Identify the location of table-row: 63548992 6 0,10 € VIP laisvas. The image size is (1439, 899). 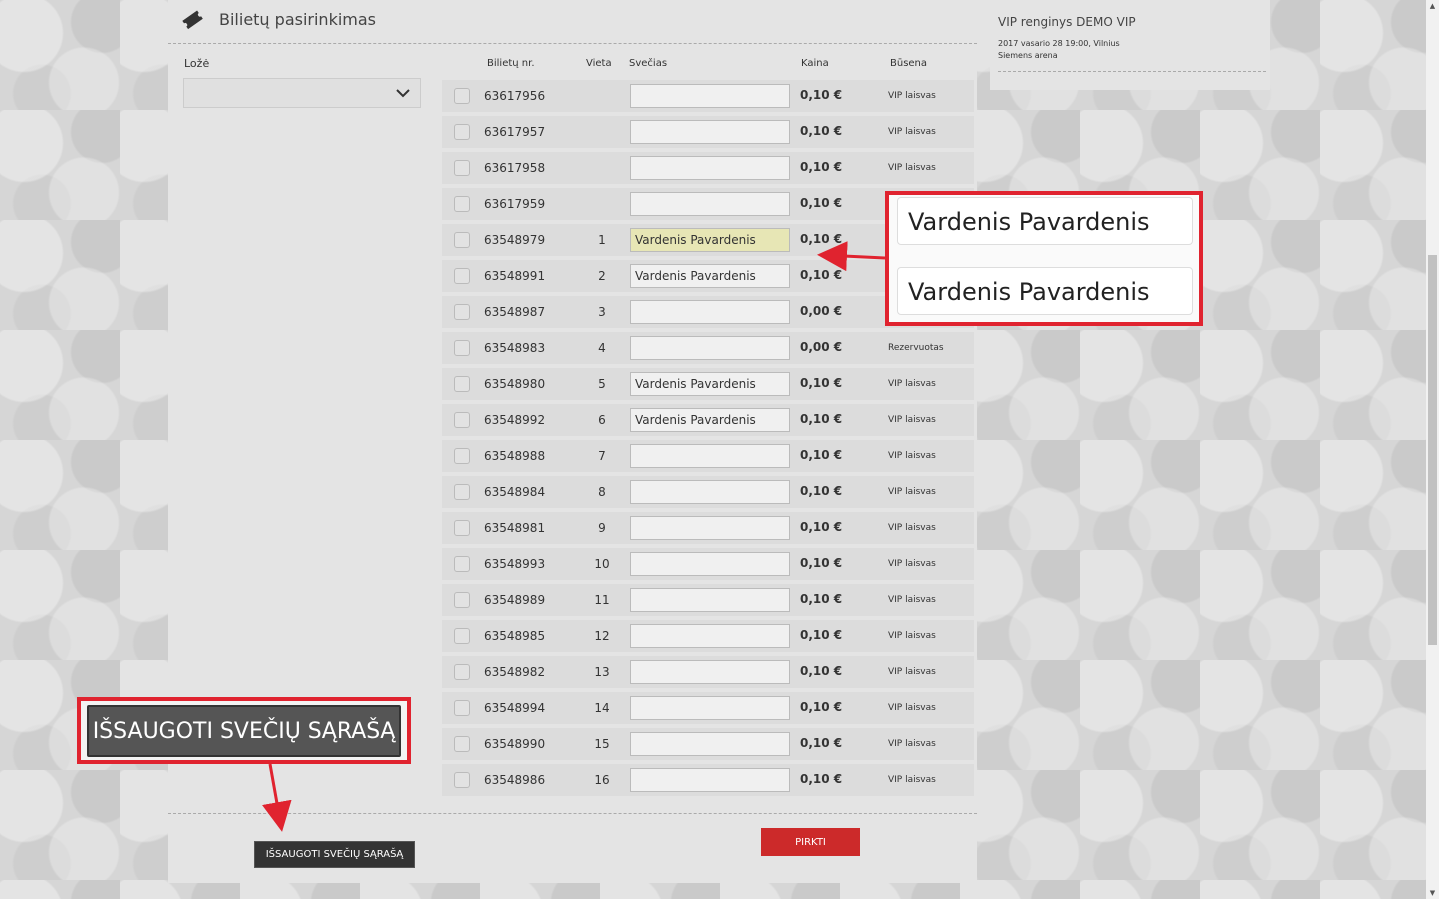
(708, 420).